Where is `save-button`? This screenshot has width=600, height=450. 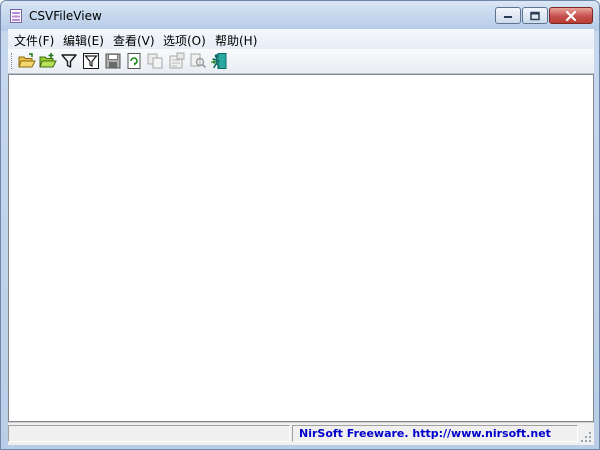
save-button is located at coordinates (113, 61).